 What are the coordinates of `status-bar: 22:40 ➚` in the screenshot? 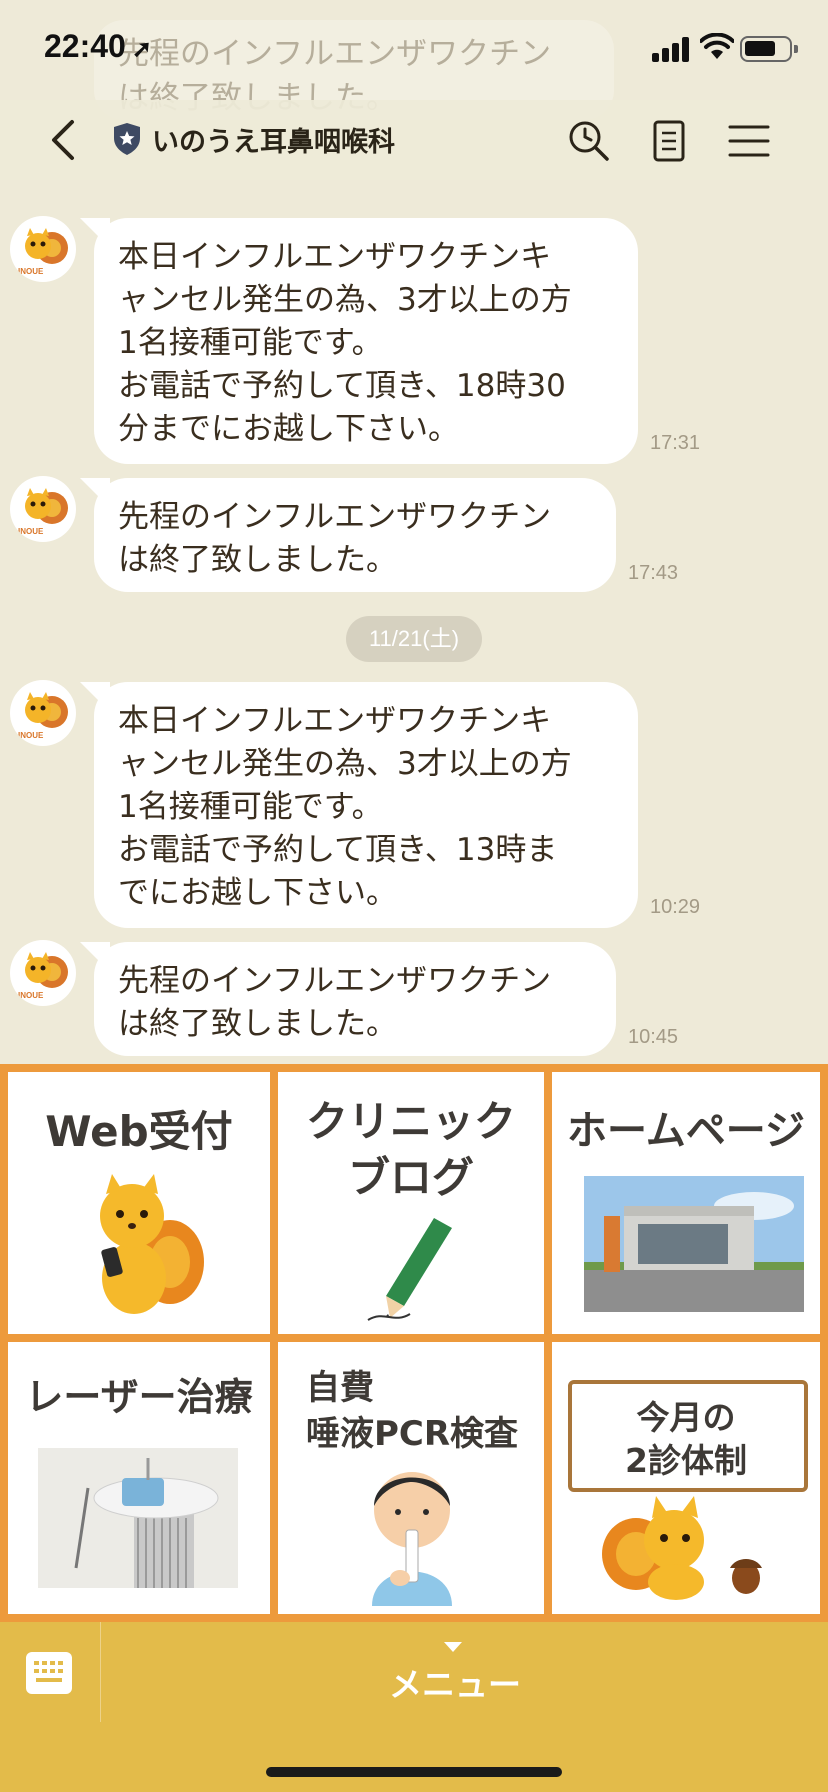 It's located at (414, 50).